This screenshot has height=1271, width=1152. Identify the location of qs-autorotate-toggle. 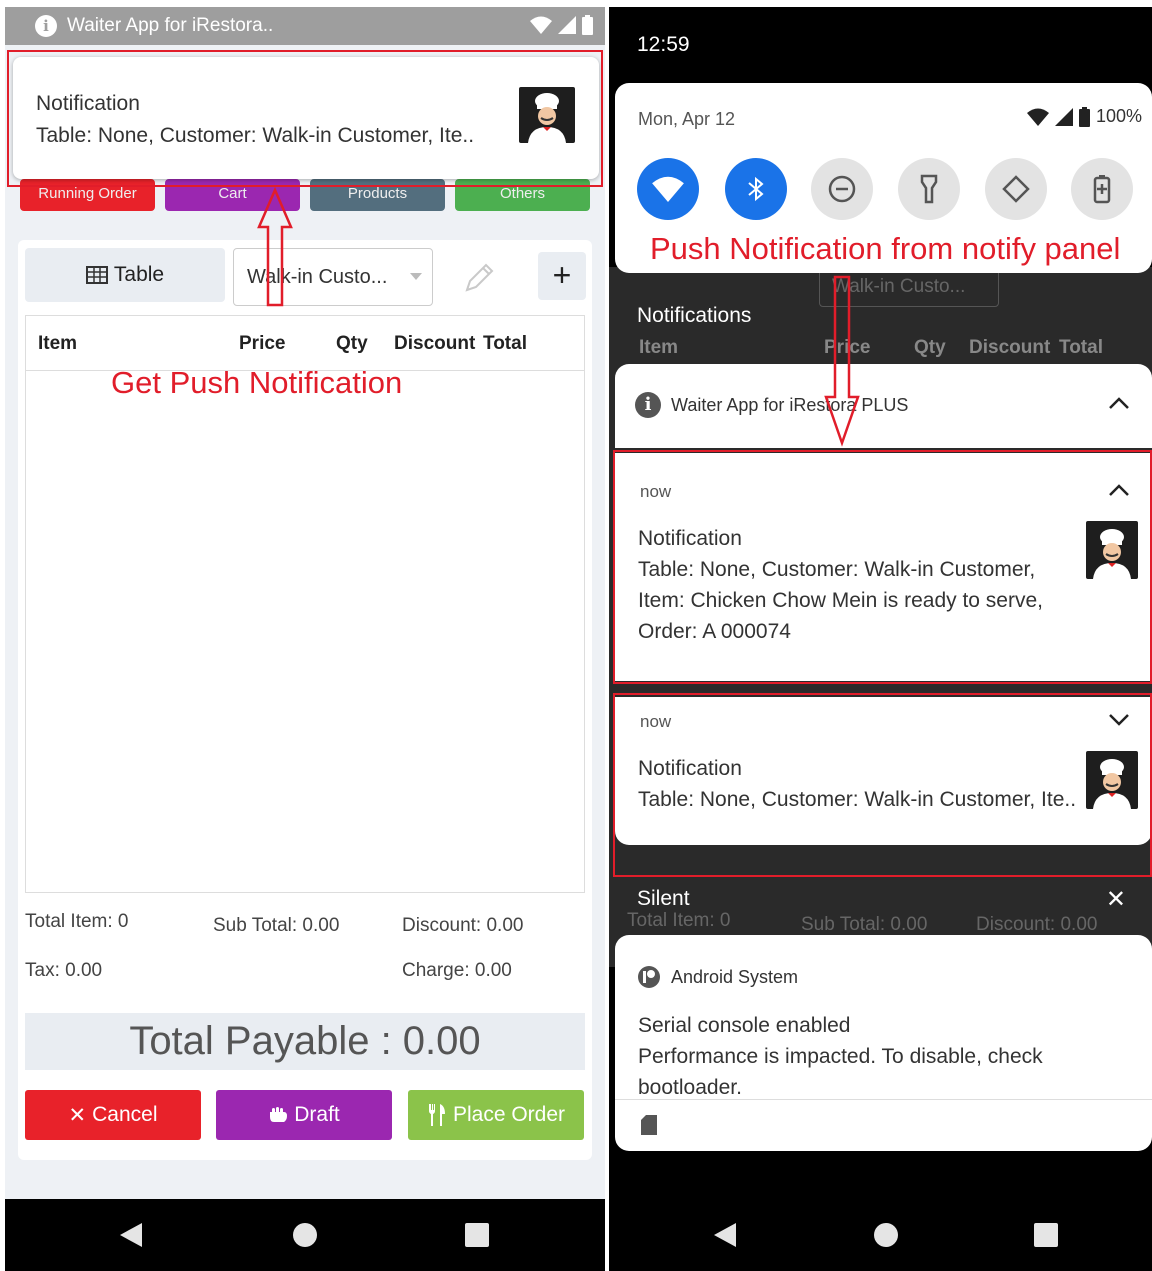
(1016, 189).